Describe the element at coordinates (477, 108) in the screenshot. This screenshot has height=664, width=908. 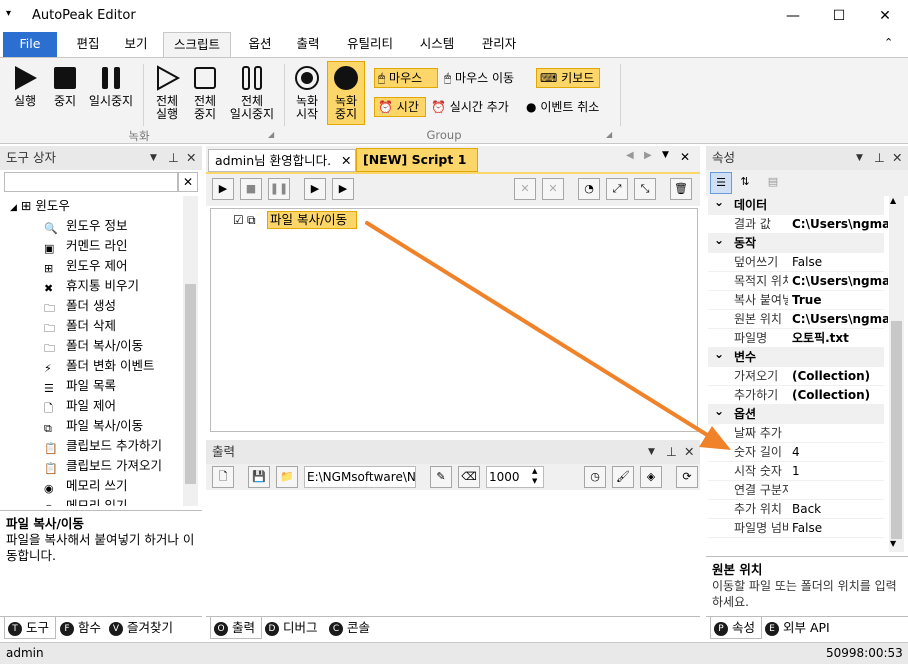
I see `realtime-add-button: ⏰ 실시간 추가` at that location.